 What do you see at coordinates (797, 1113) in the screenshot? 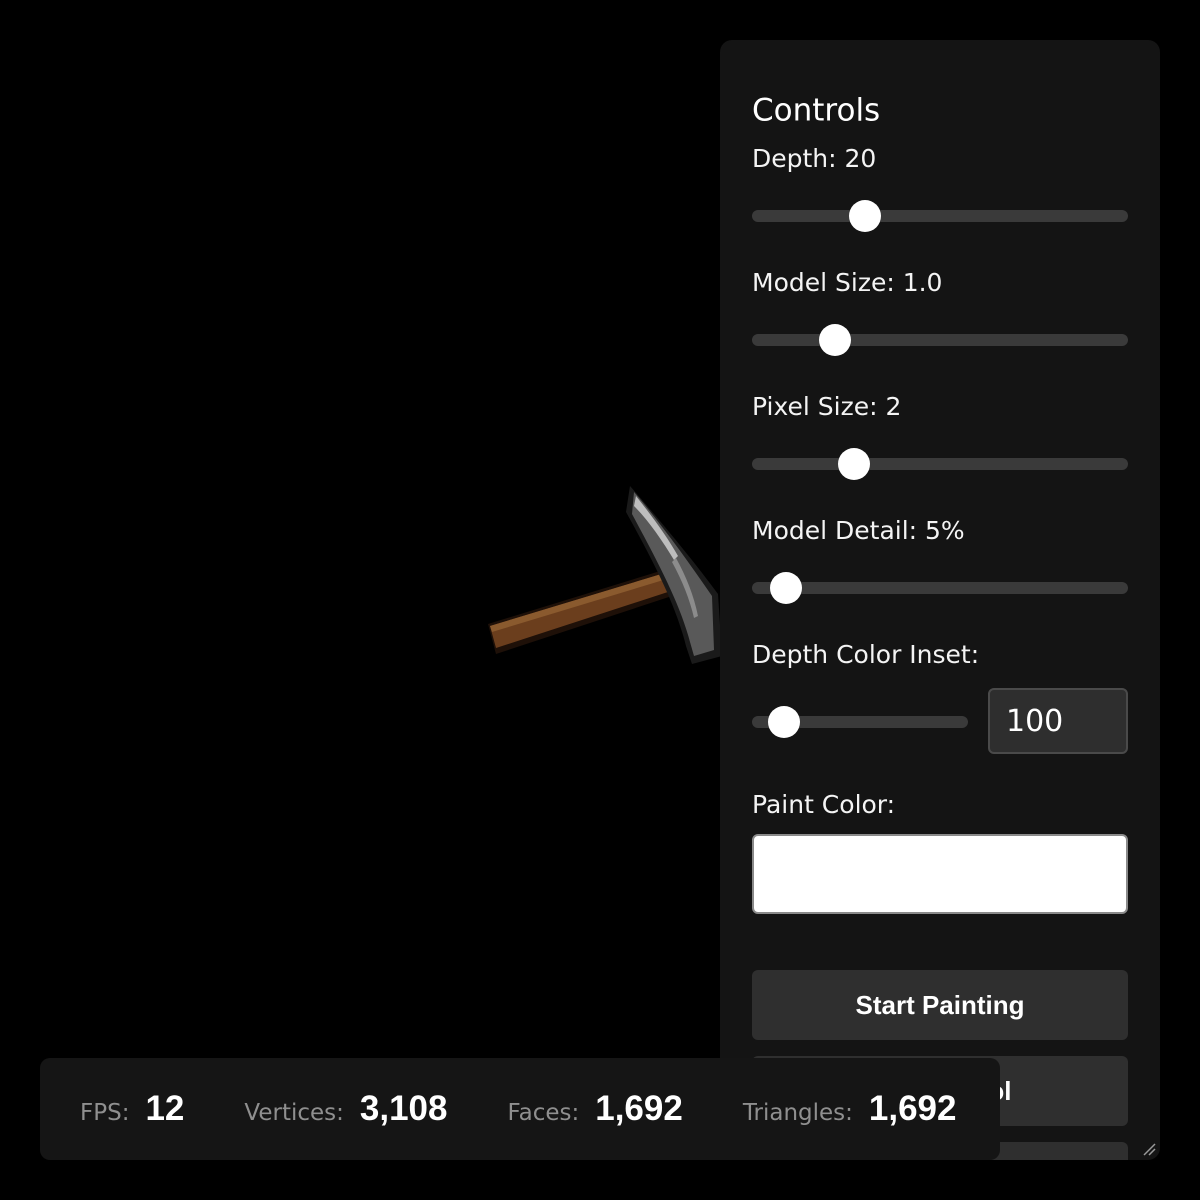
I see `triangles-label: Triangles:` at bounding box center [797, 1113].